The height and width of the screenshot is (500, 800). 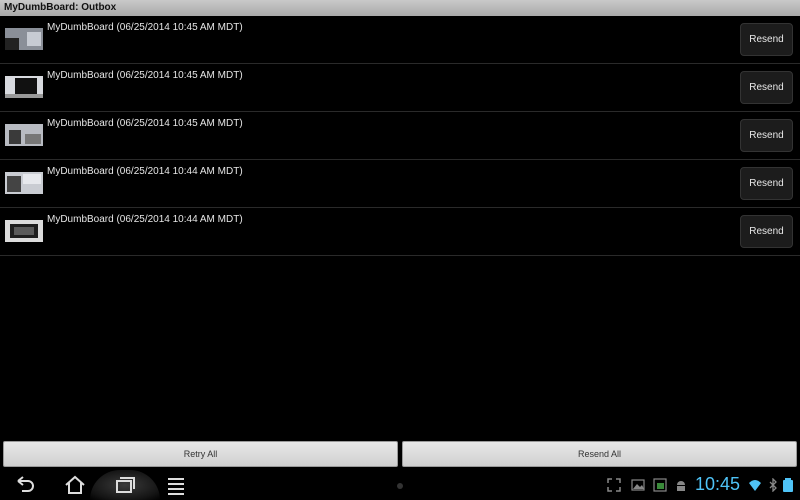 What do you see at coordinates (125, 485) in the screenshot?
I see `recent-apps-icon` at bounding box center [125, 485].